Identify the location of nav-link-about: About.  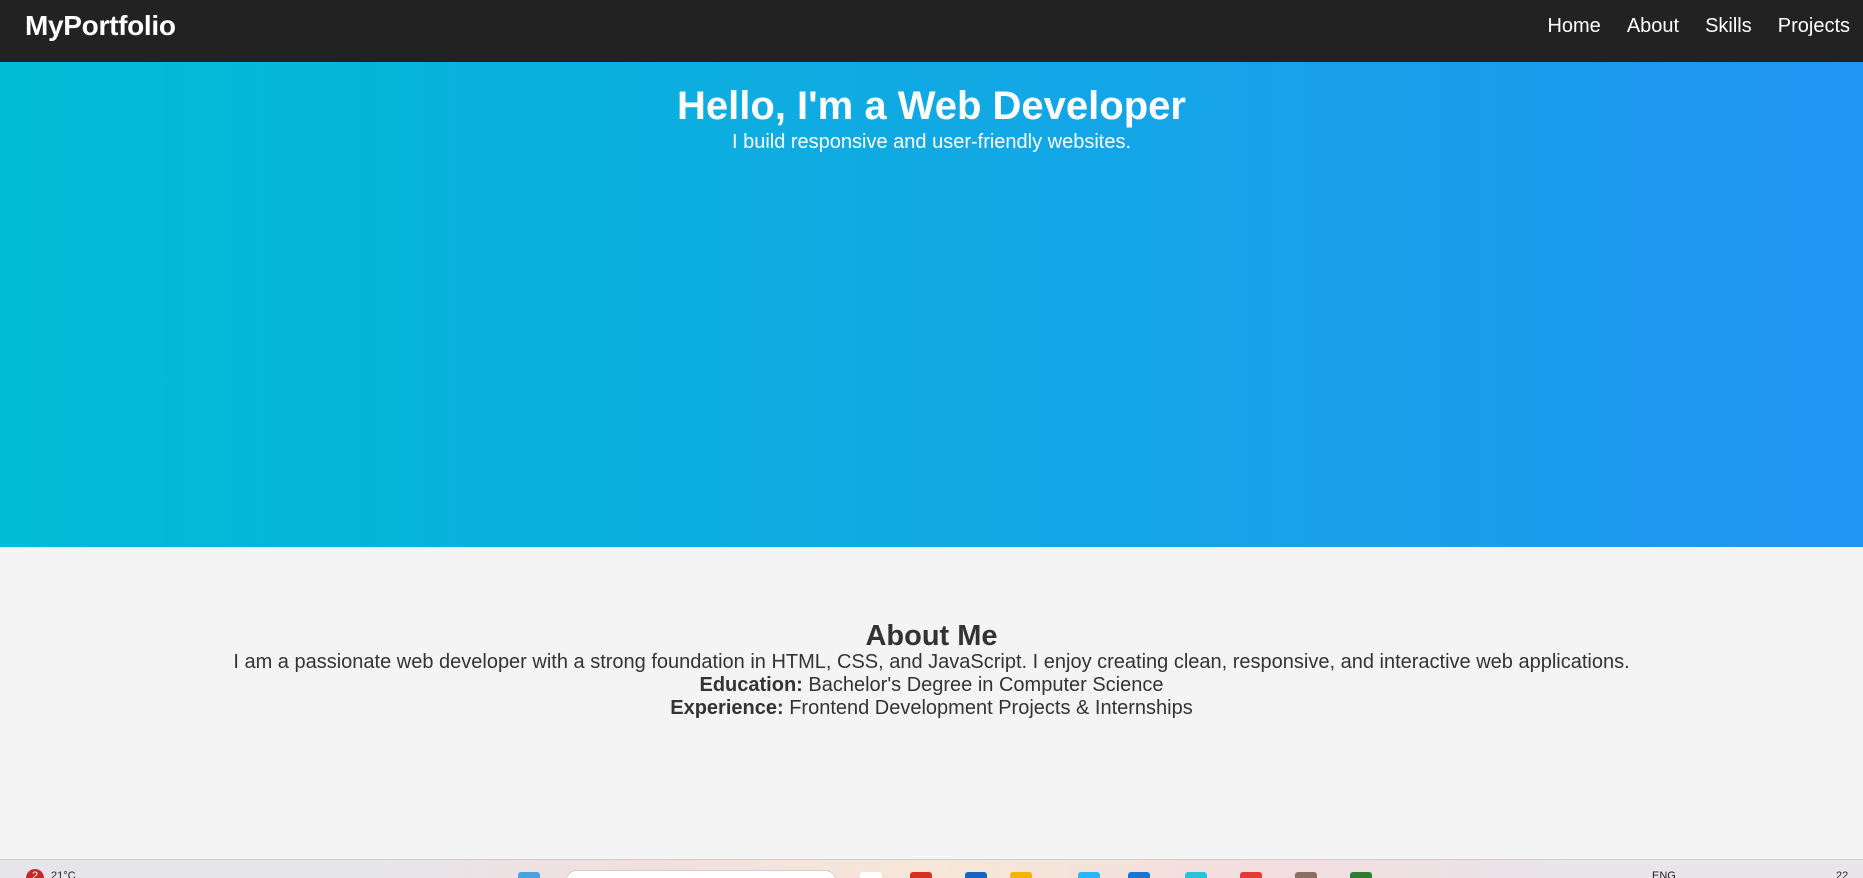
(1653, 26).